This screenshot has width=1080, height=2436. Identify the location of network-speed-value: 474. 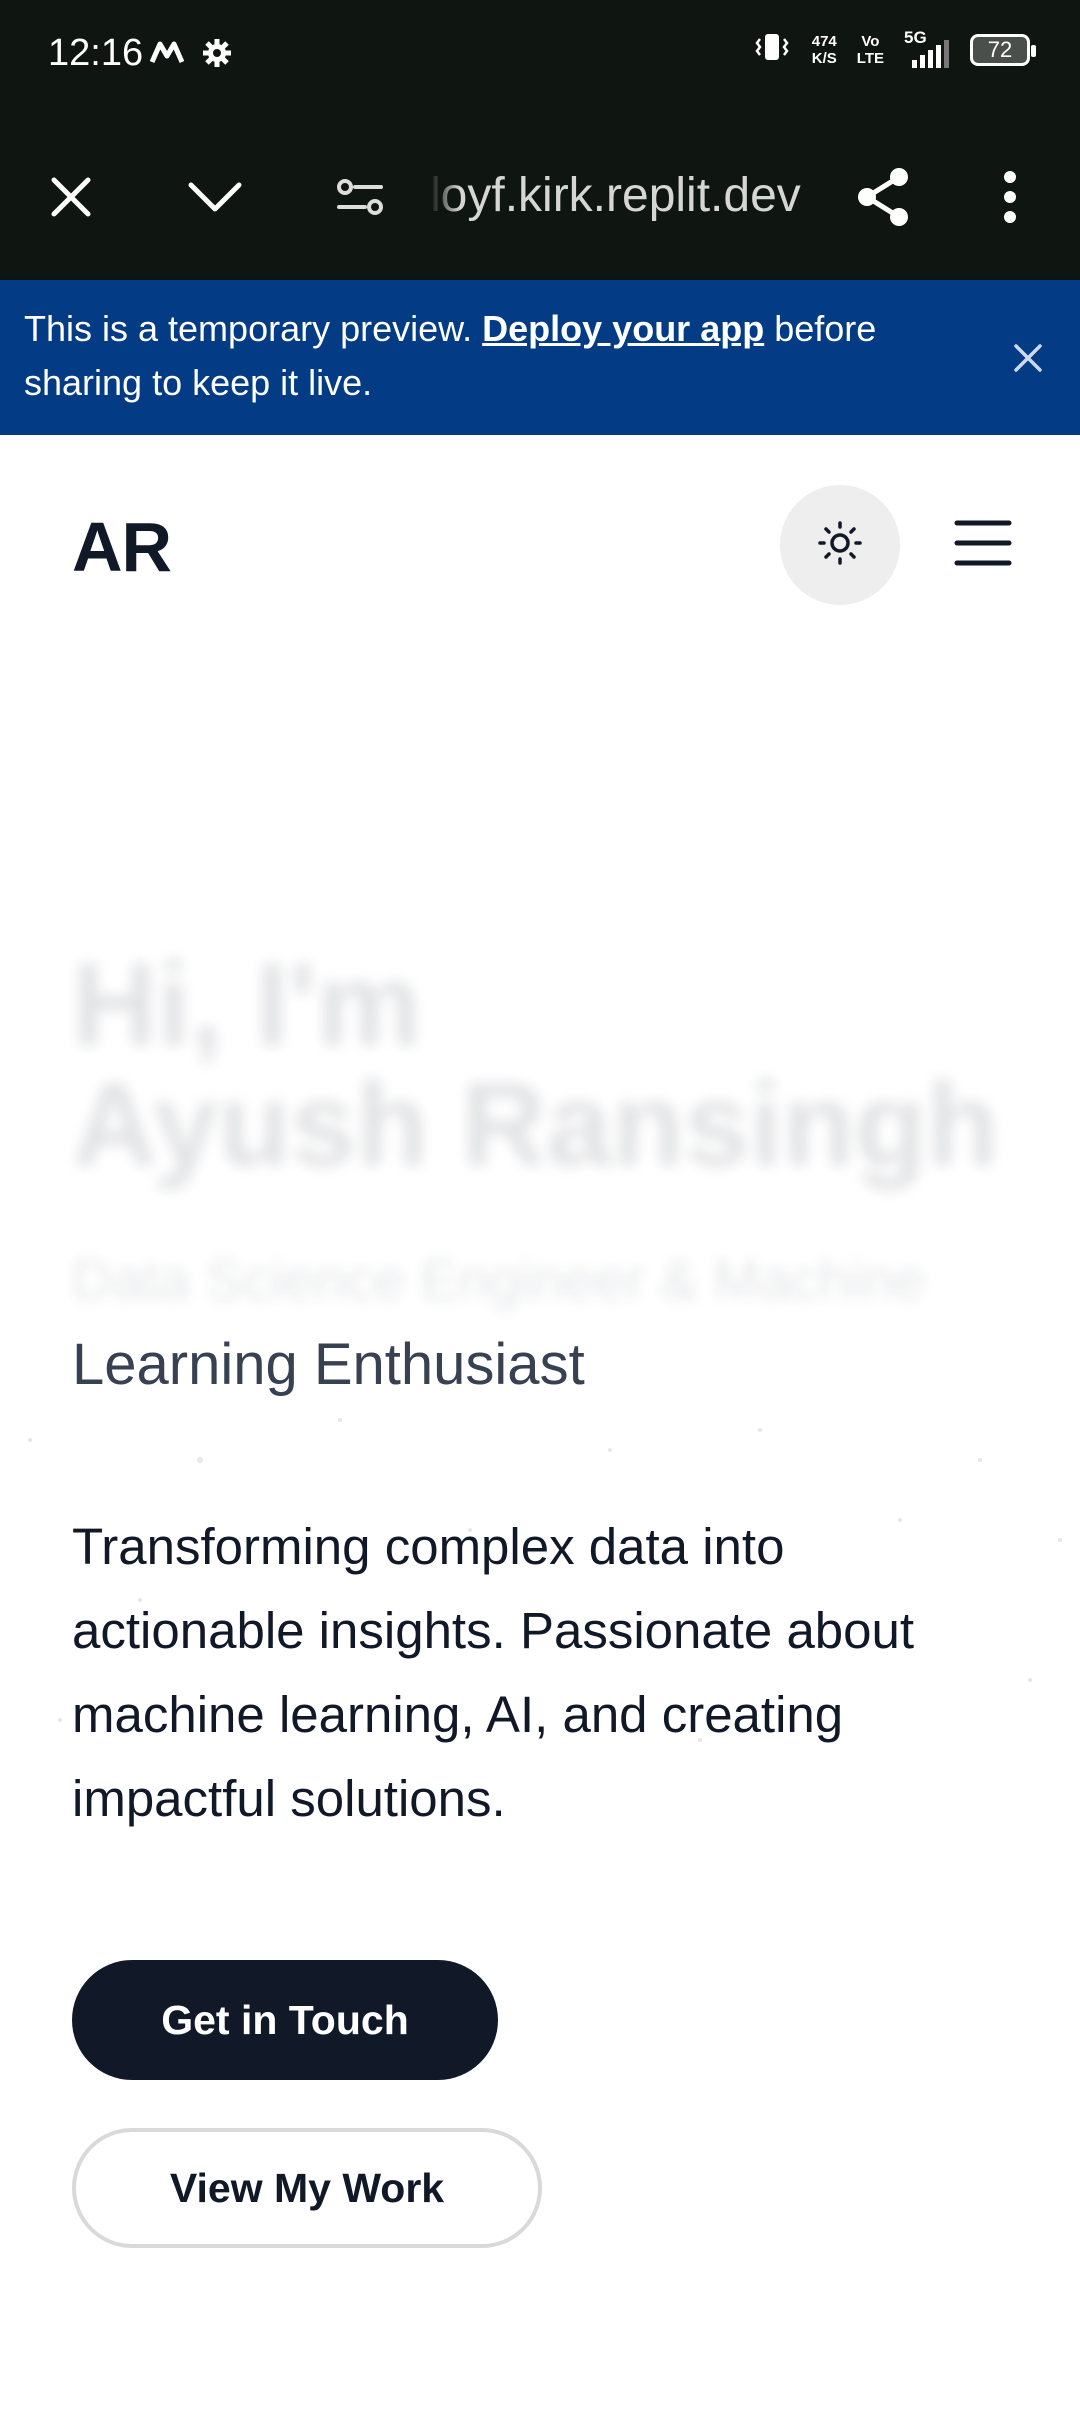
(824, 41).